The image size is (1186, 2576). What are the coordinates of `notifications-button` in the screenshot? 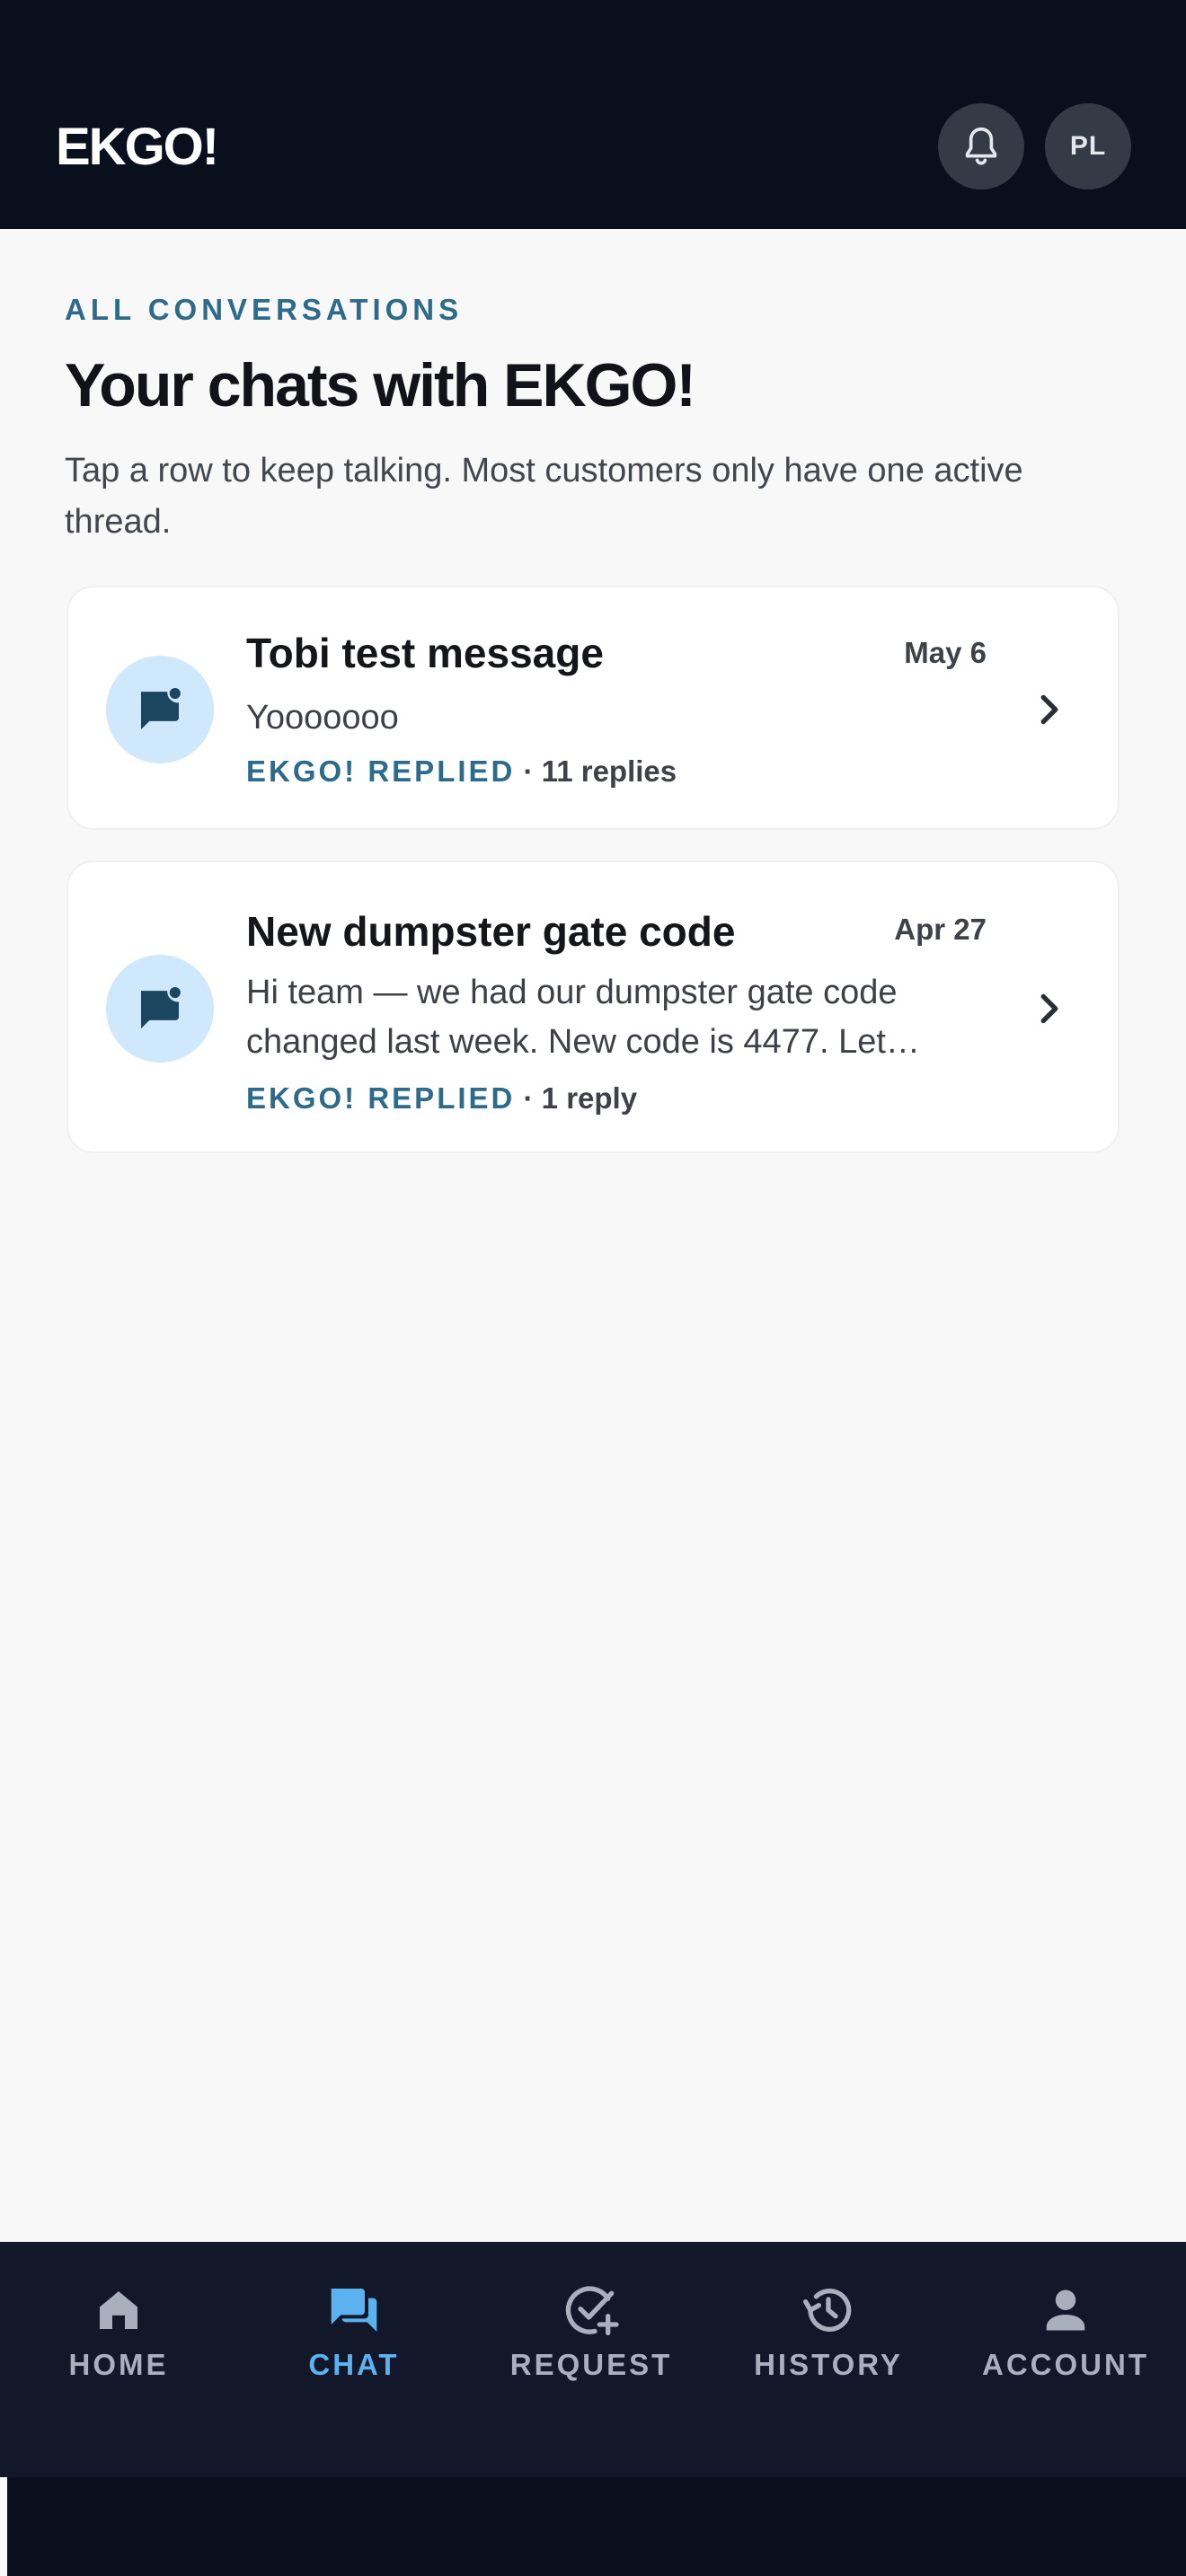 It's located at (981, 146).